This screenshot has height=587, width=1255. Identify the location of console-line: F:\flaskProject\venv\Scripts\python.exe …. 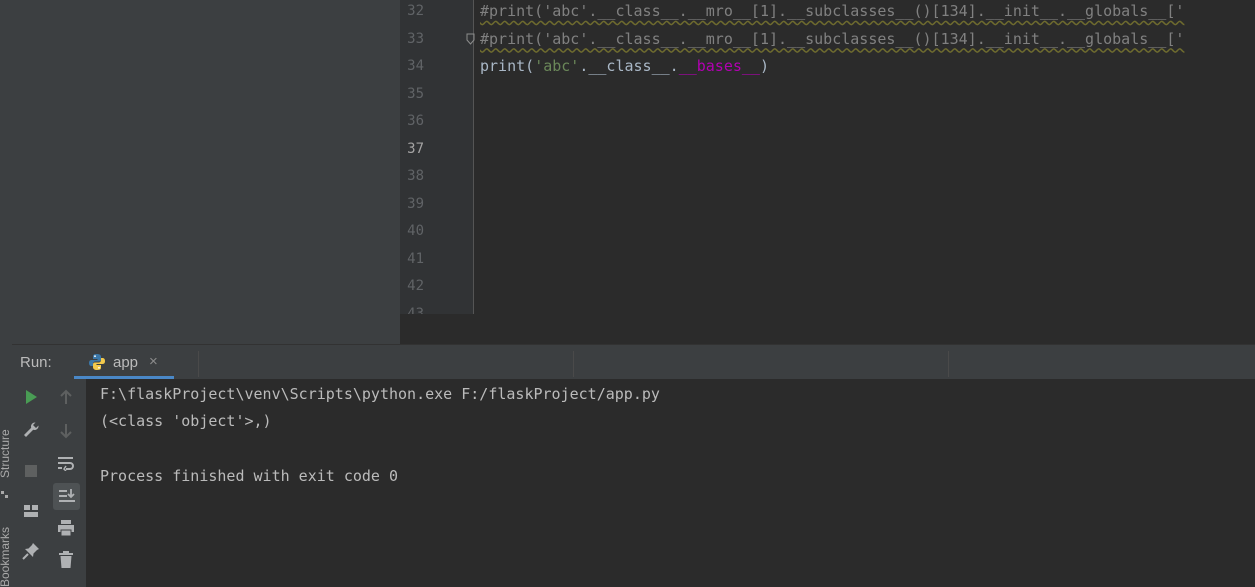
(380, 394).